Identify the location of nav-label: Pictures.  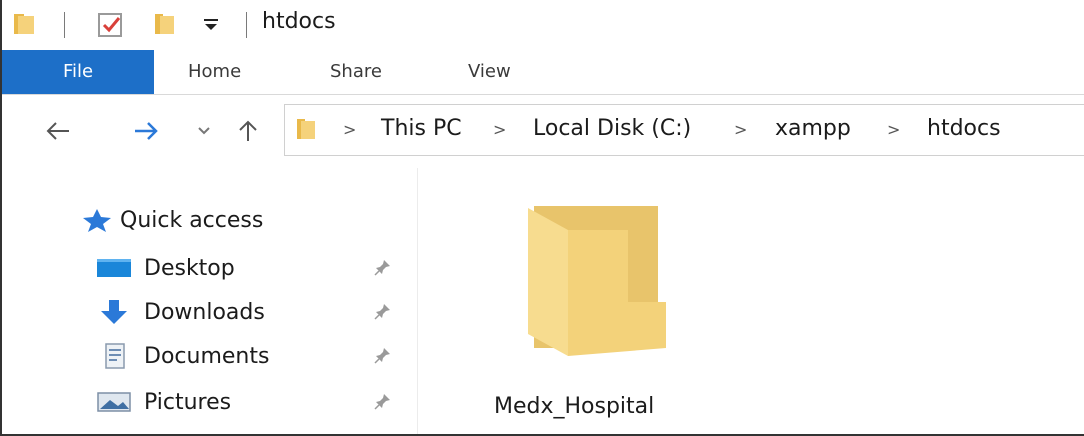
(188, 402).